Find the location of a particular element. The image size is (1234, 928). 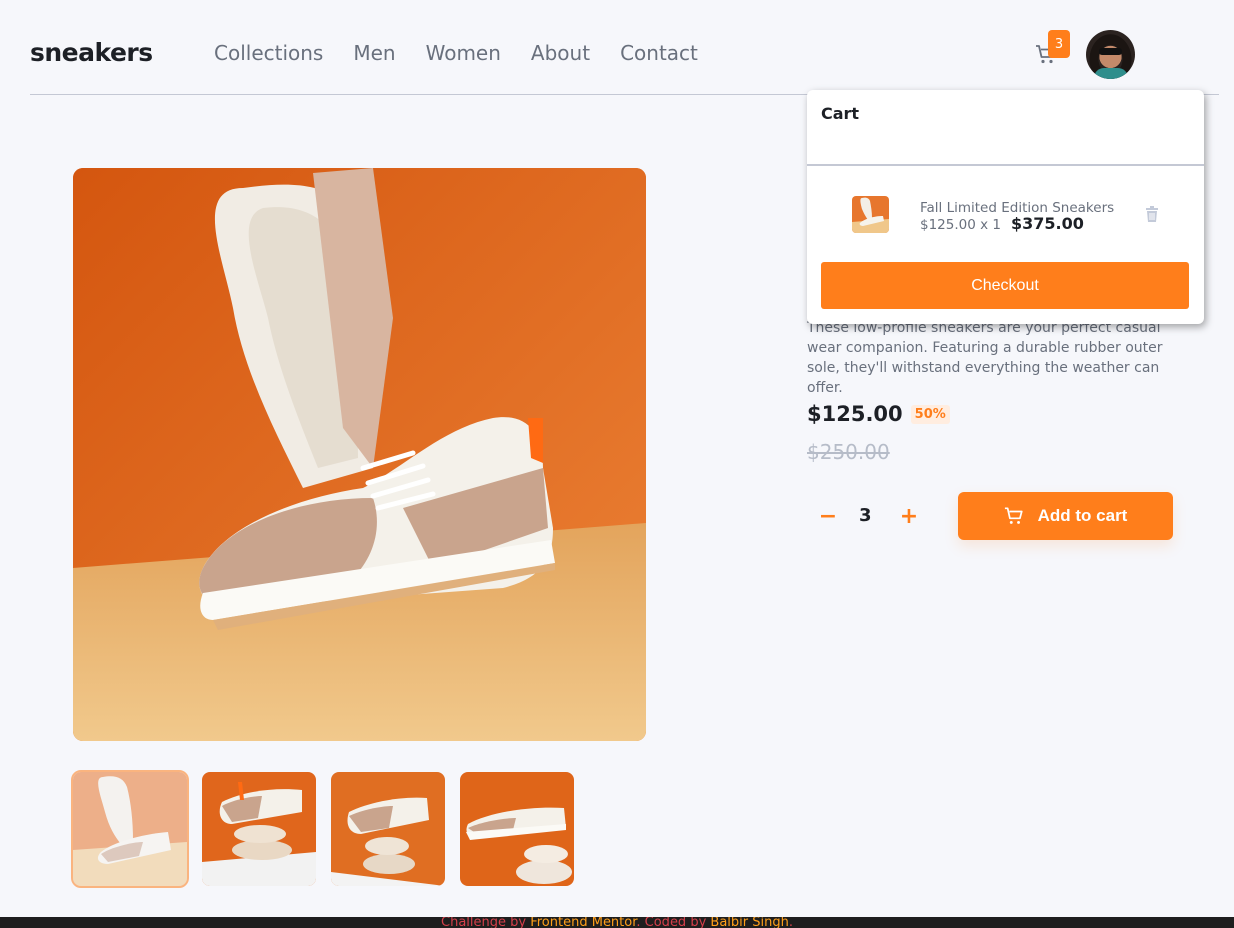

plus-icon: + is located at coordinates (909, 516).